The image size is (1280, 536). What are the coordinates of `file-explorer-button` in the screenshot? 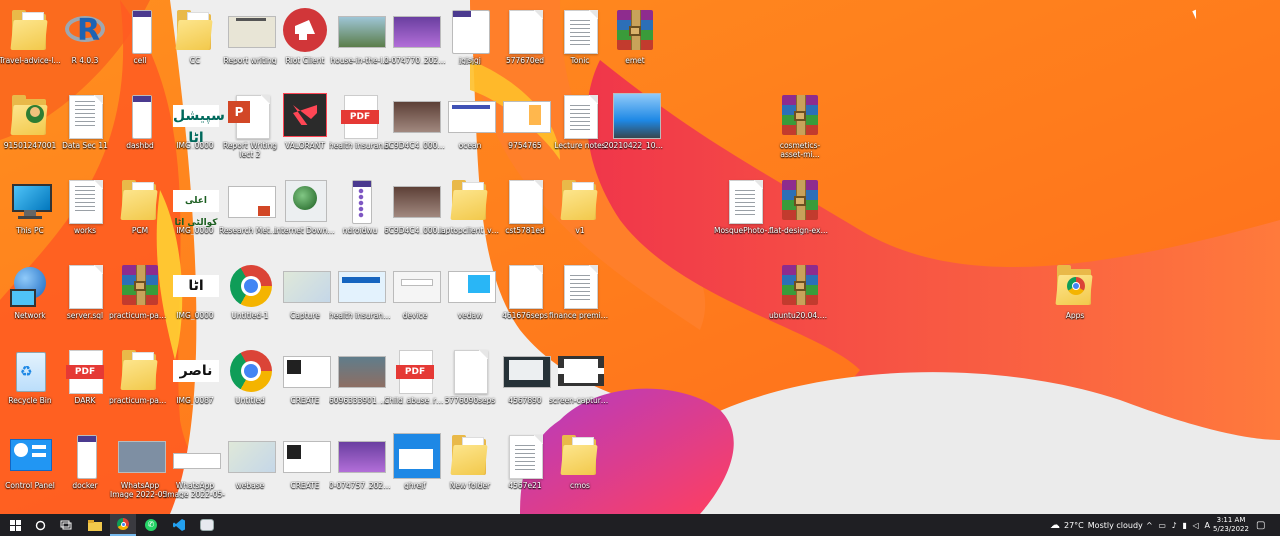 It's located at (95, 525).